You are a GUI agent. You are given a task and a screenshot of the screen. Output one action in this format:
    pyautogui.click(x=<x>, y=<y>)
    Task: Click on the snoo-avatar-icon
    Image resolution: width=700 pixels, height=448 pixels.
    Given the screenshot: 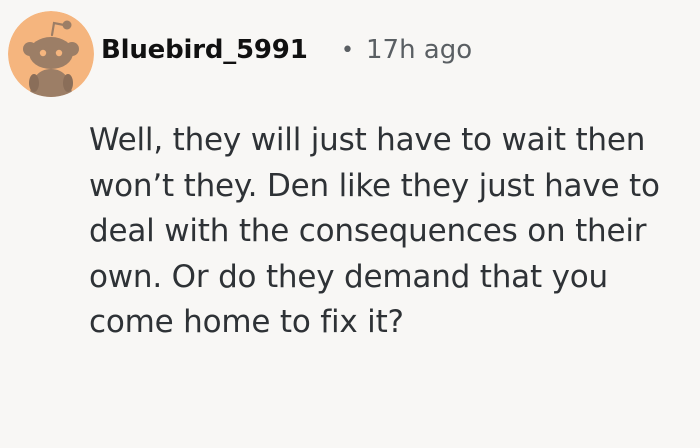 What is the action you would take?
    pyautogui.click(x=51, y=54)
    